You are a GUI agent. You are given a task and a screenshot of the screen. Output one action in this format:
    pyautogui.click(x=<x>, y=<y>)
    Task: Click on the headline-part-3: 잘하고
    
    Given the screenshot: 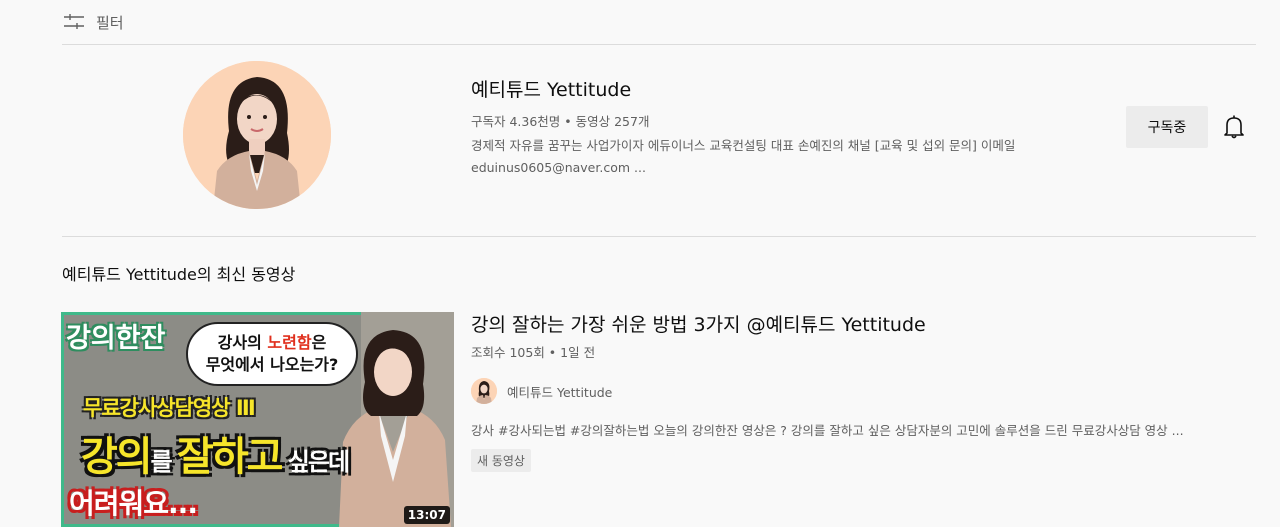 What is the action you would take?
    pyautogui.click(x=230, y=457)
    